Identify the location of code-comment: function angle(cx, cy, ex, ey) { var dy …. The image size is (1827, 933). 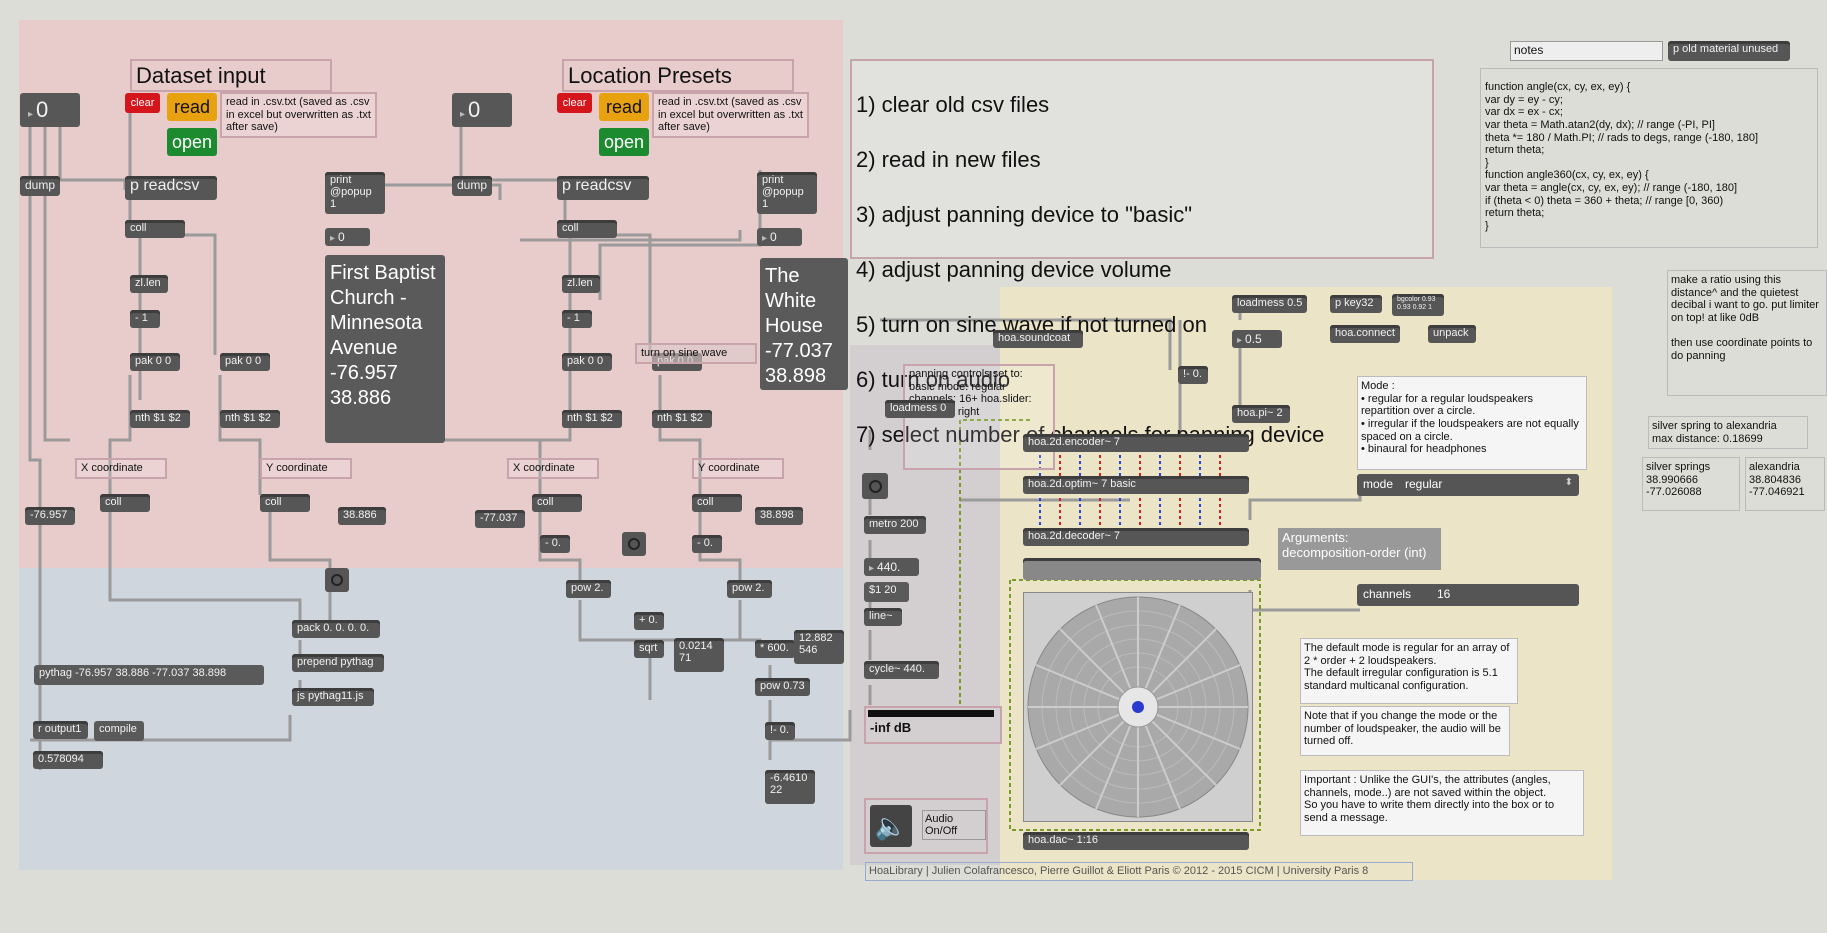
(1649, 158).